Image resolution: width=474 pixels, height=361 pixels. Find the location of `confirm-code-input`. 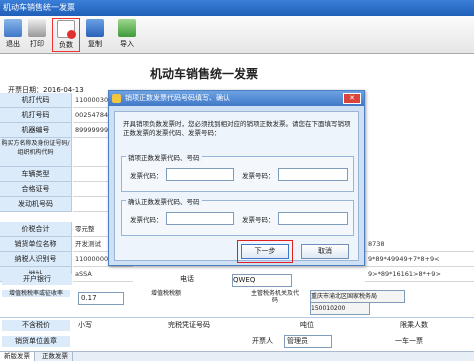

confirm-code-input is located at coordinates (200, 218).